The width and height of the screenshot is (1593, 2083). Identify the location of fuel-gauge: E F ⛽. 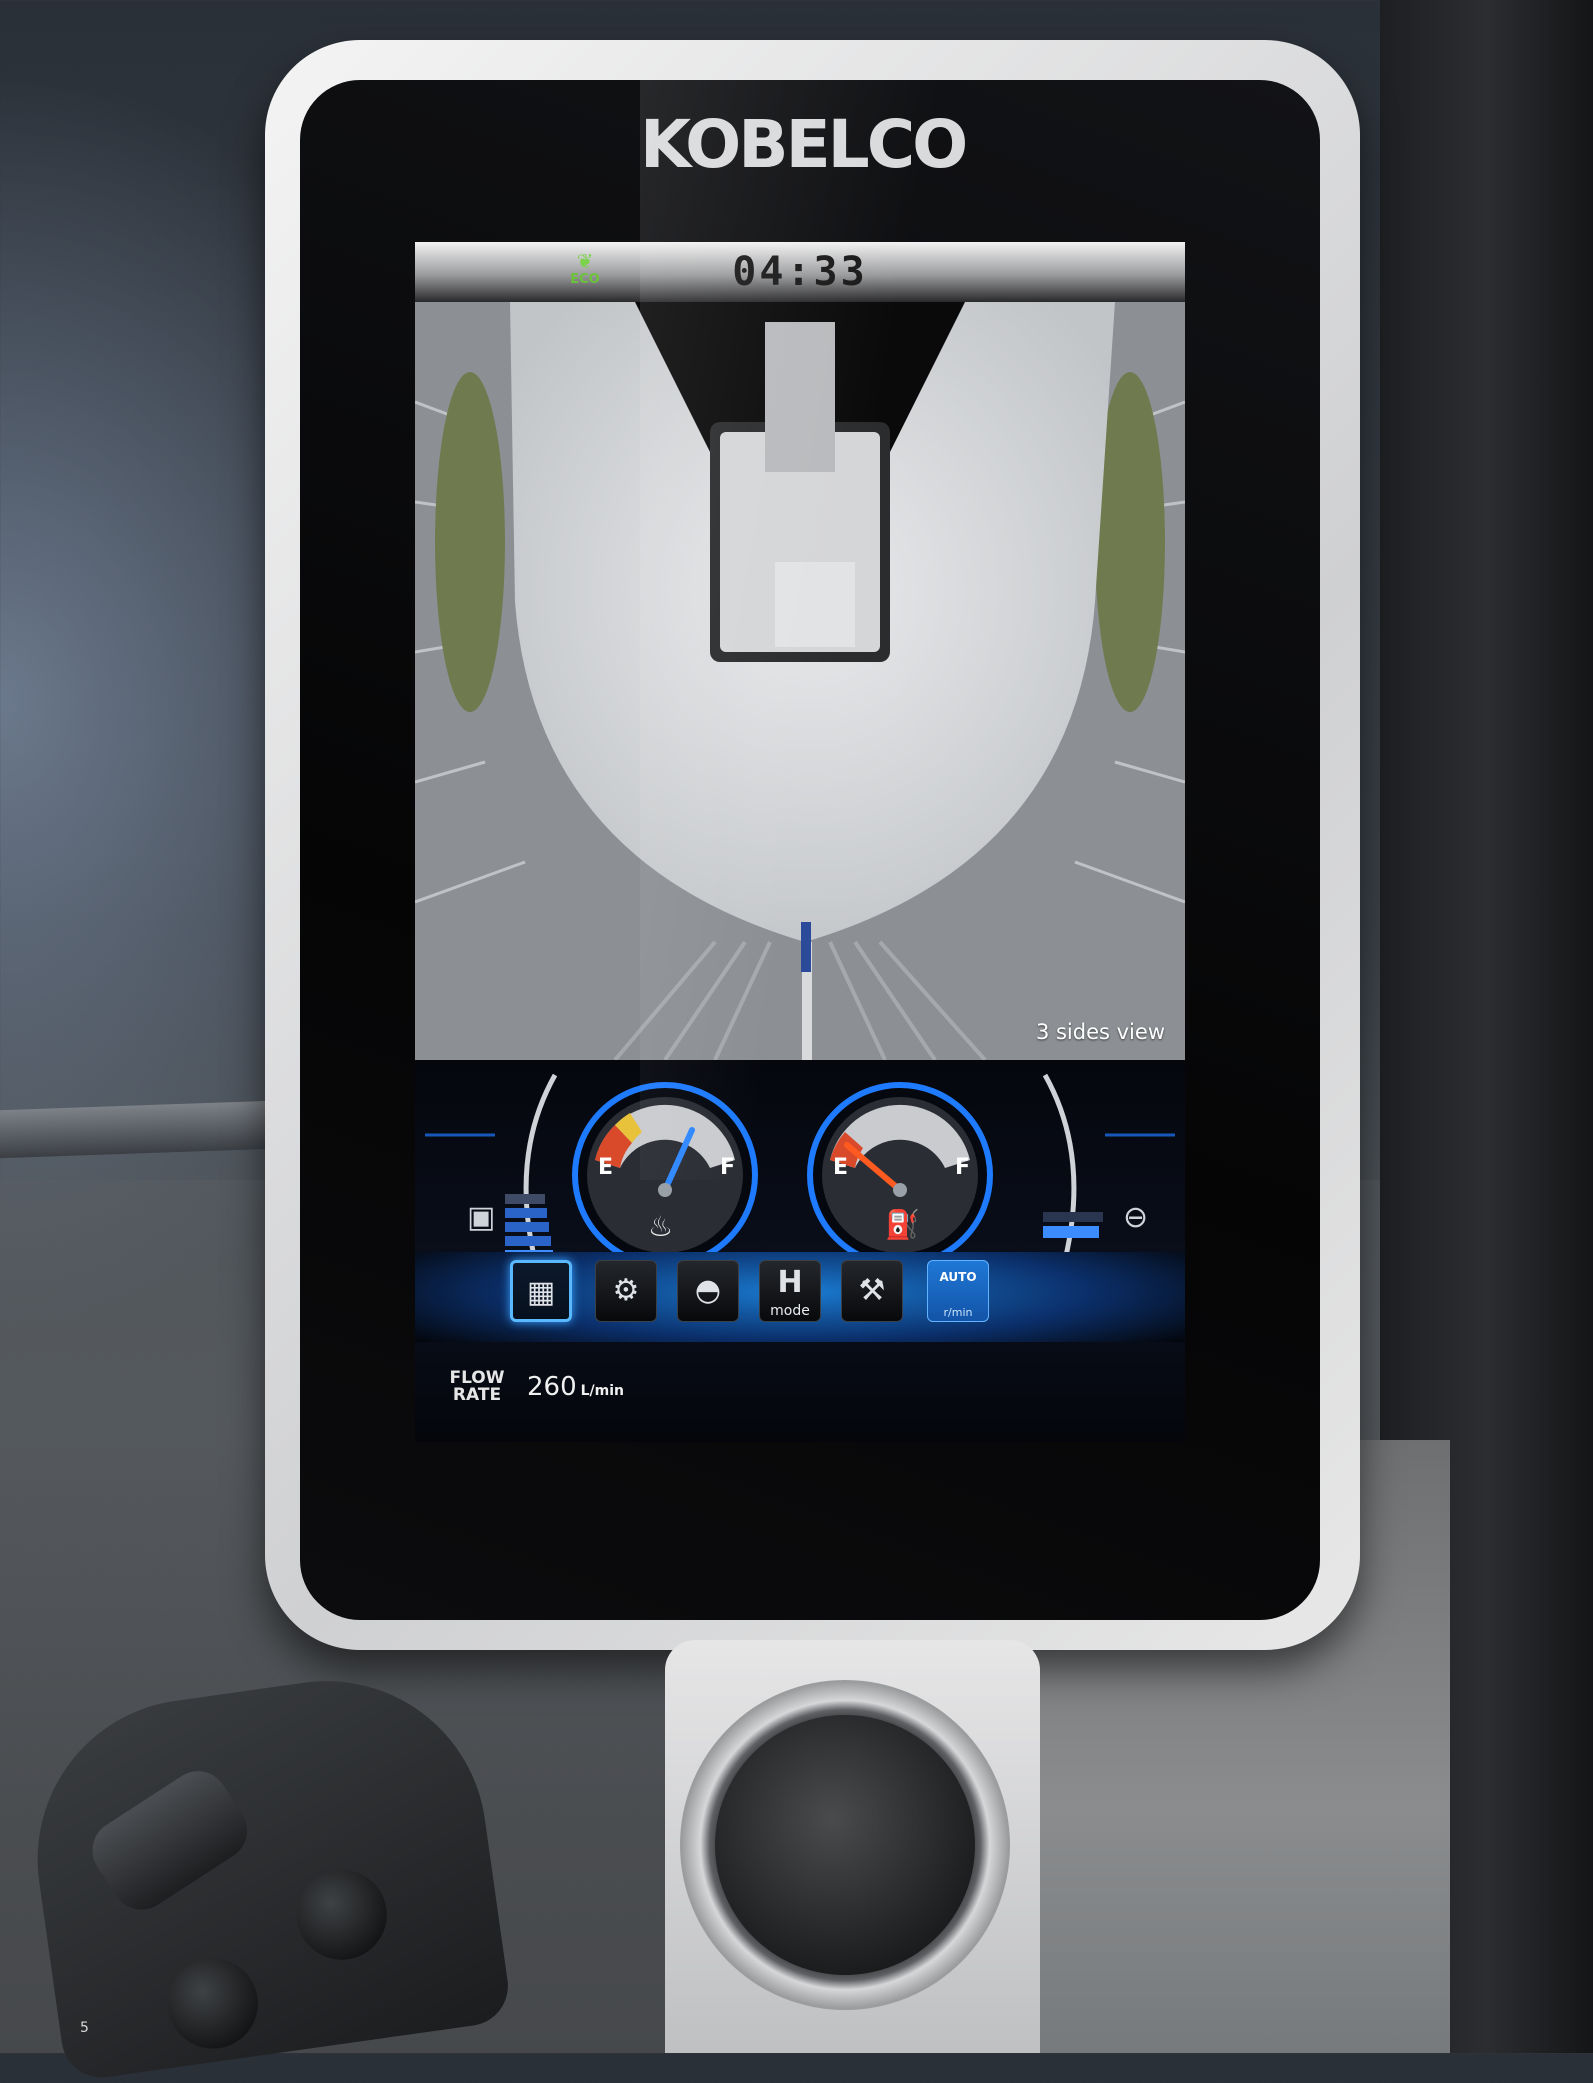
(900, 1175).